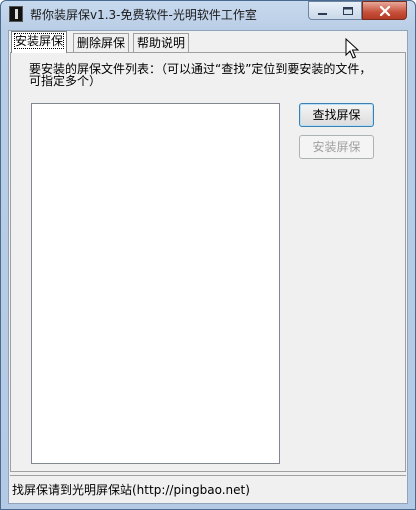  Describe the element at coordinates (322, 14) in the screenshot. I see `minimize-icon` at that location.